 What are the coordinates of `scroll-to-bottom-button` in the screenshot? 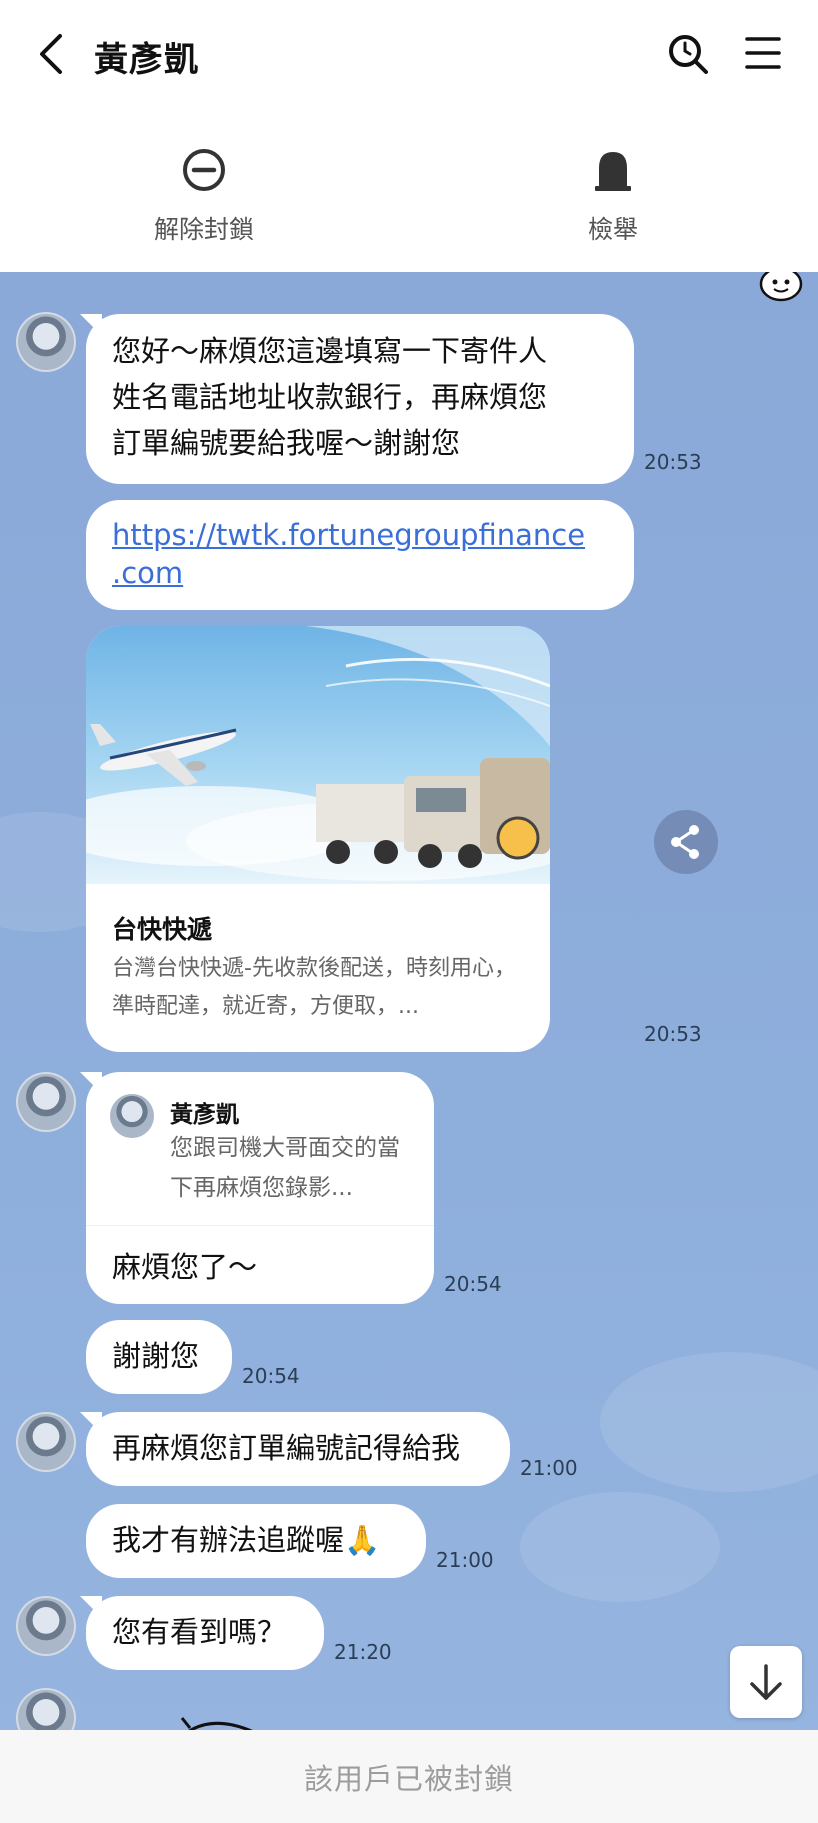 It's located at (766, 1682).